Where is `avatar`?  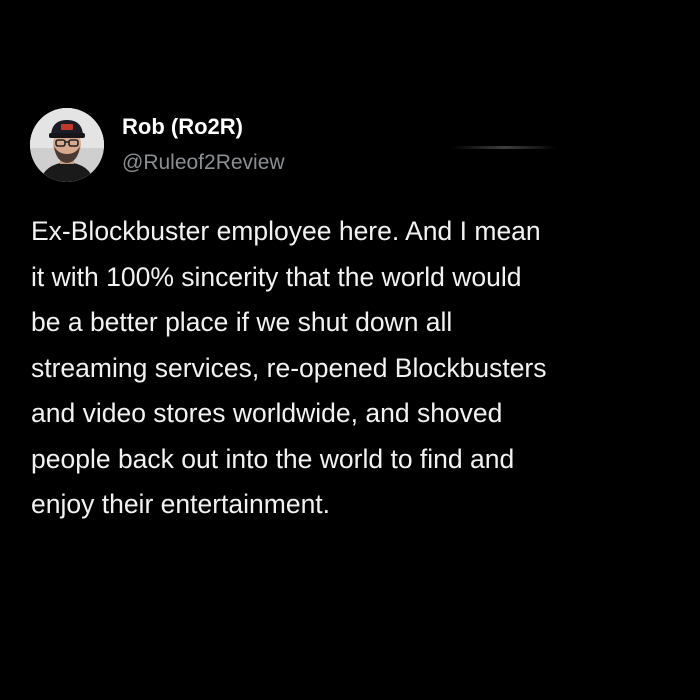 avatar is located at coordinates (67, 145).